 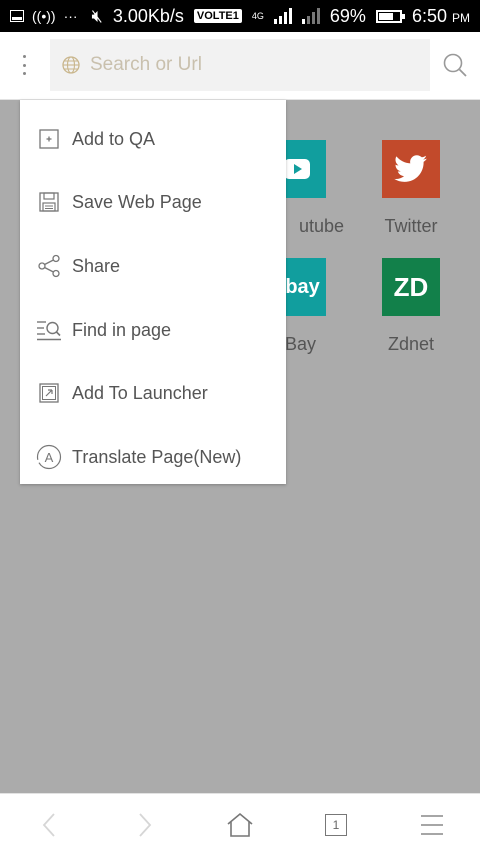 I want to click on clock: 6:50 PM, so click(x=441, y=16).